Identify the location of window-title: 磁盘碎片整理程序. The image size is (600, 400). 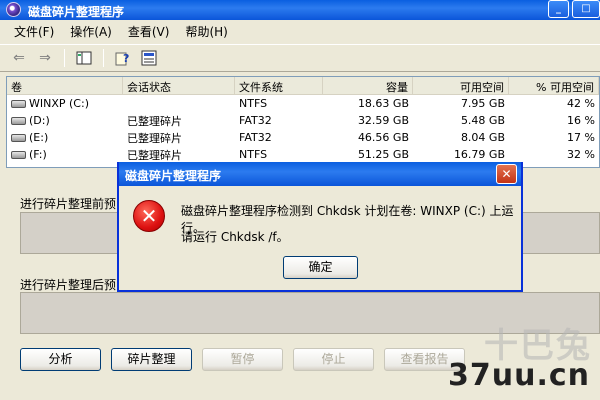
(76, 12).